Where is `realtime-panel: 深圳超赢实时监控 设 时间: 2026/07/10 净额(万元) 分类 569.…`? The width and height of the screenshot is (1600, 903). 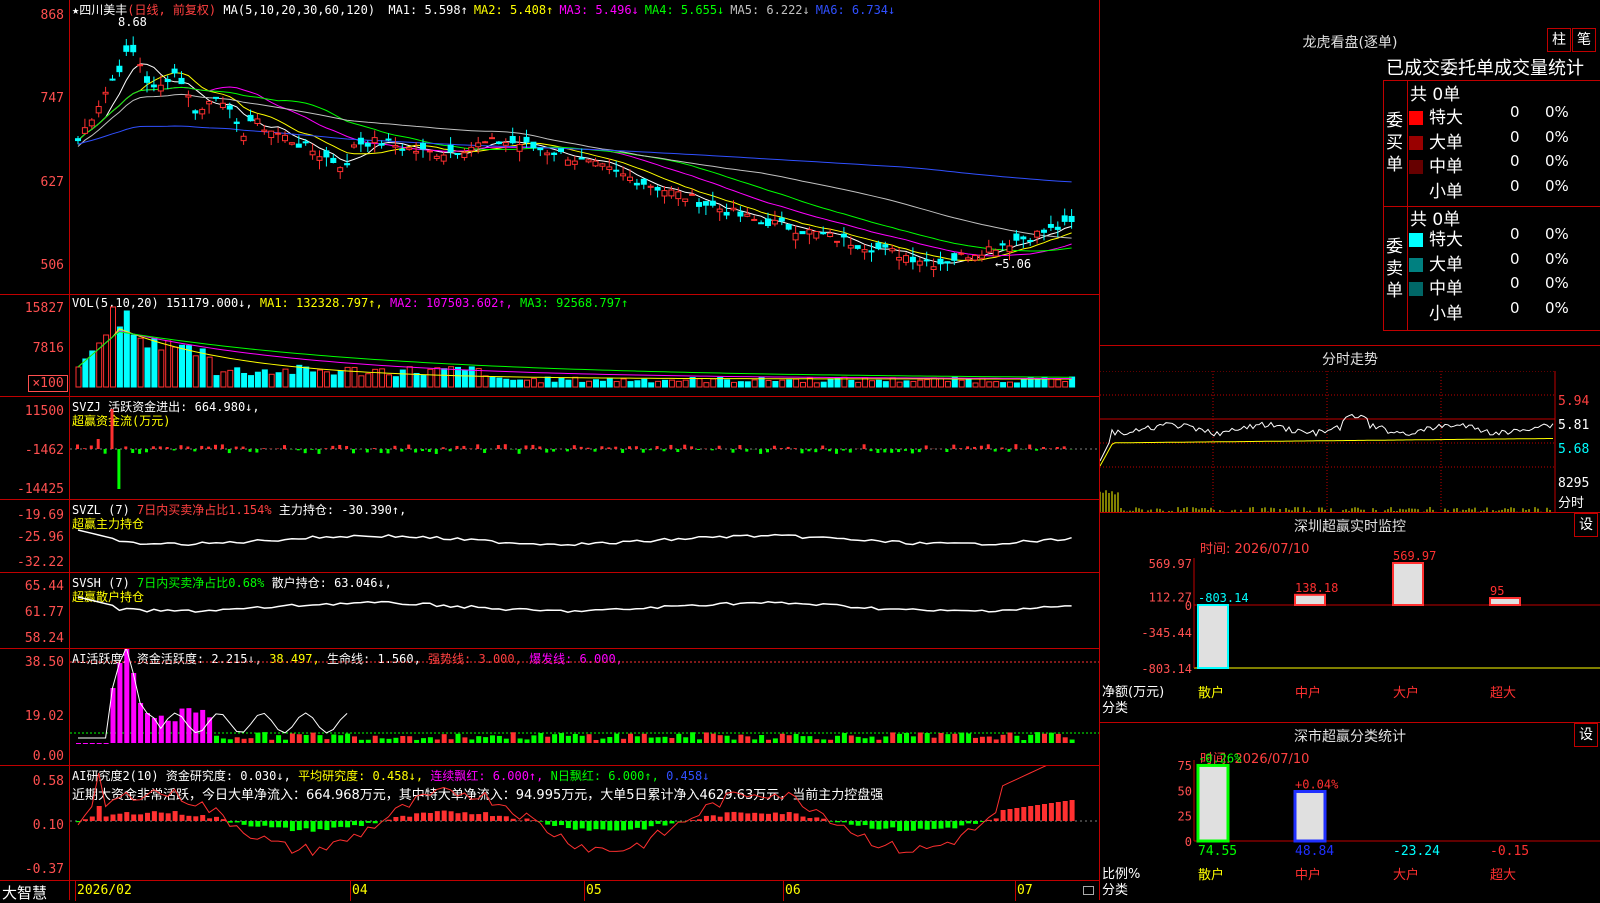 realtime-panel: 深圳超赢实时监控 设 时间: 2026/07/10 净额(万元) 分类 569.… is located at coordinates (1350, 617).